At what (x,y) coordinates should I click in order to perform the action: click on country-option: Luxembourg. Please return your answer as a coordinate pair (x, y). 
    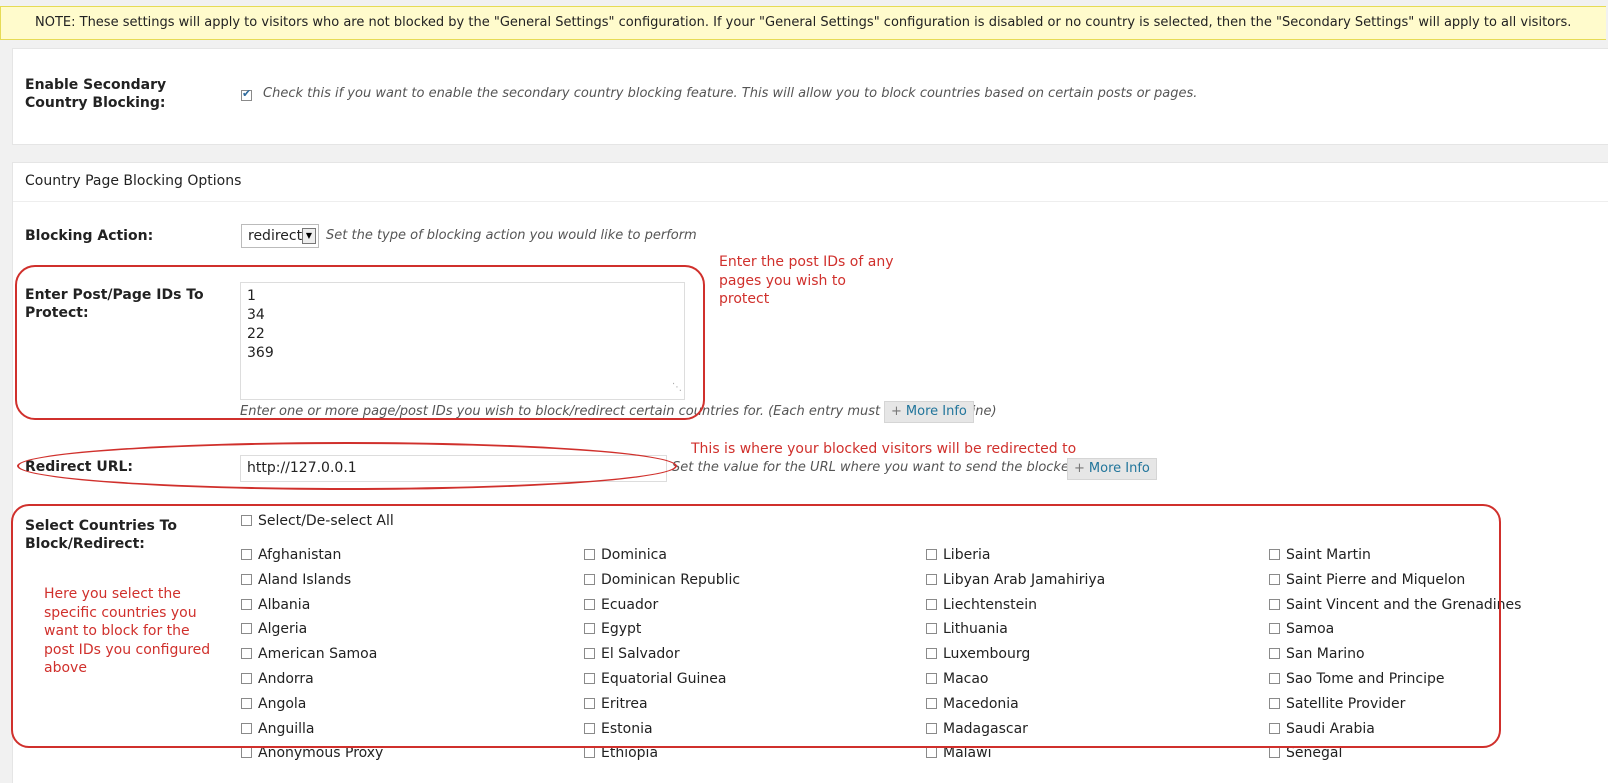
    Looking at the image, I should click on (978, 654).